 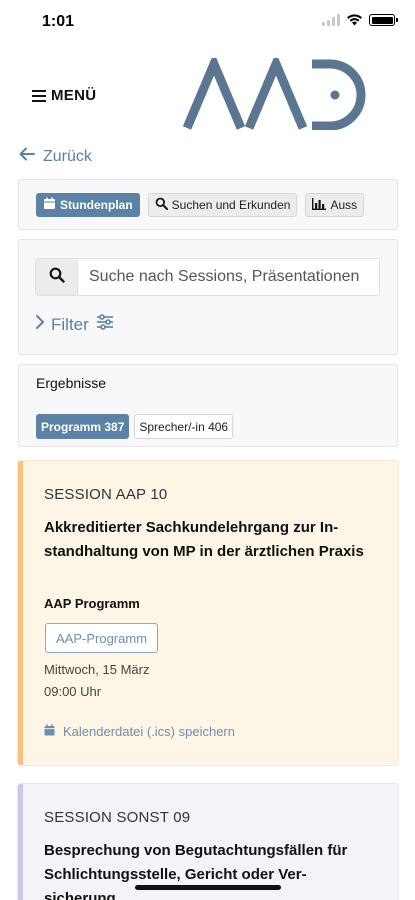 I want to click on menu-button: MENÜ, so click(x=64, y=95).